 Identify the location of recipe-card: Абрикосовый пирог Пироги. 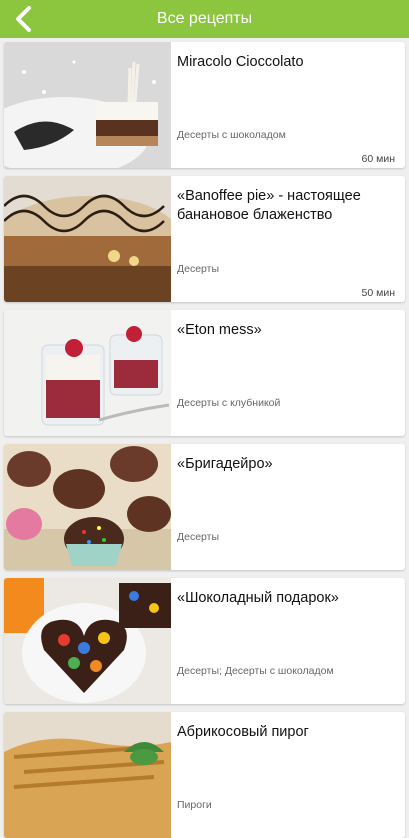
(204, 775).